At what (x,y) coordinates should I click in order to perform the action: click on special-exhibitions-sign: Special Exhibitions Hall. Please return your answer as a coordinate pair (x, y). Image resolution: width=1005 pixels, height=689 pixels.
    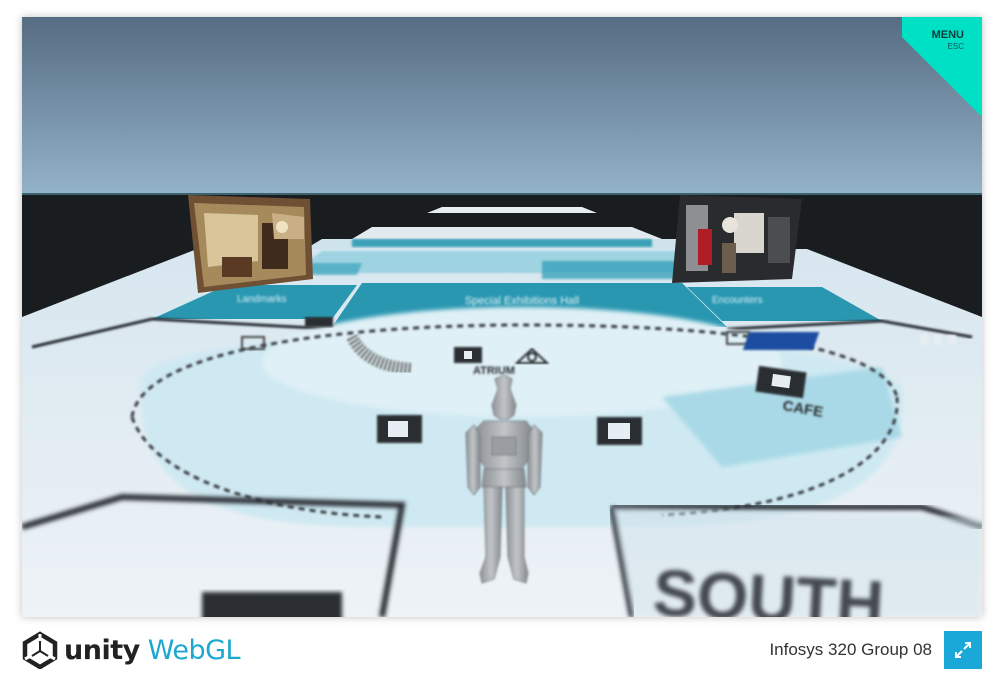
    Looking at the image, I should click on (522, 301).